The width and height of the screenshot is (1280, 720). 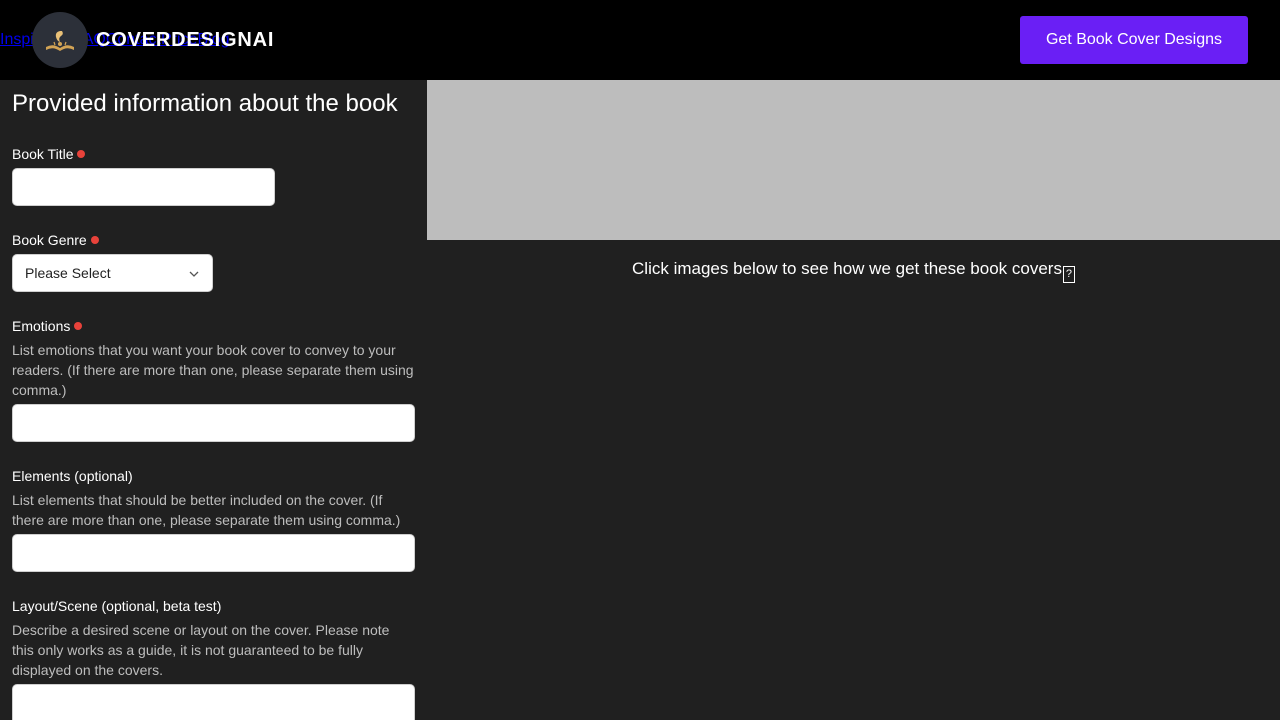 I want to click on emotions-label-row: Emotions, so click(x=47, y=326).